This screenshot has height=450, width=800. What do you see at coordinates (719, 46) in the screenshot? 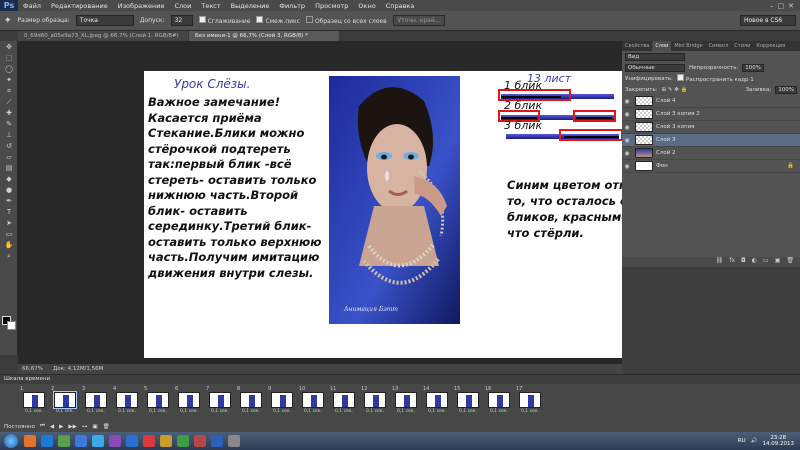
I see `tab-character: Символ` at bounding box center [719, 46].